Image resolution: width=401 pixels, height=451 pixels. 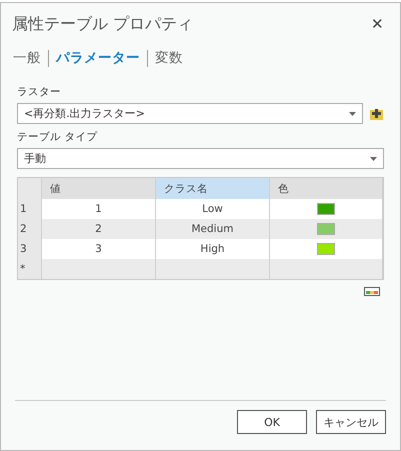 I want to click on tab: パラメーター, so click(x=98, y=58).